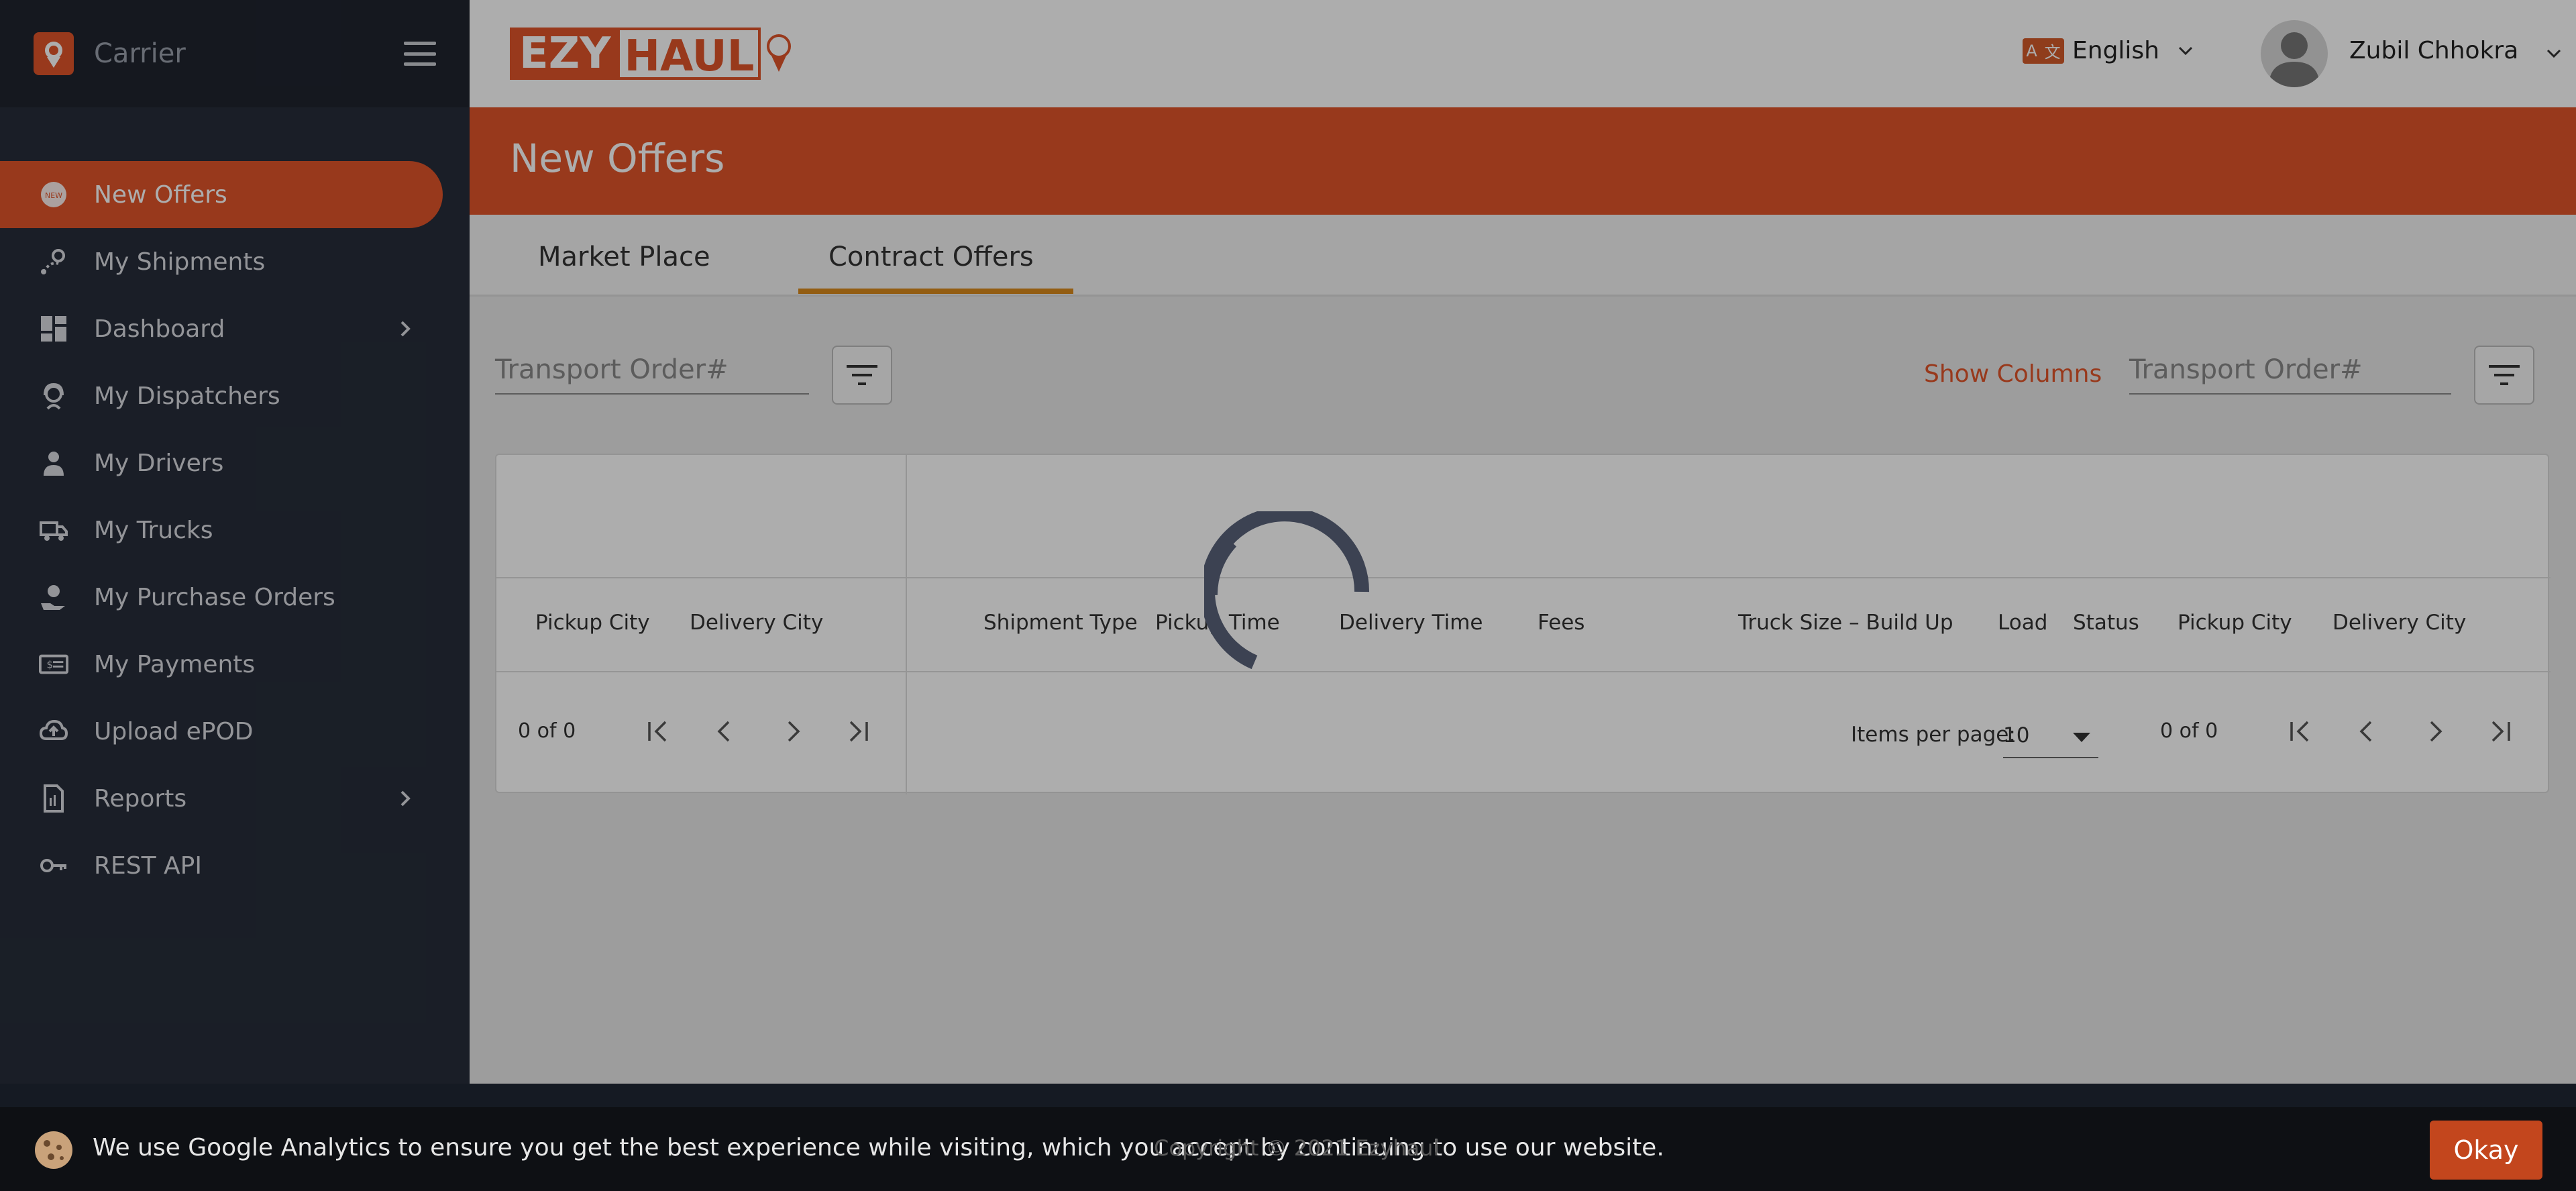 The height and width of the screenshot is (1191, 2576). What do you see at coordinates (1288, 1095) in the screenshot?
I see `footer` at bounding box center [1288, 1095].